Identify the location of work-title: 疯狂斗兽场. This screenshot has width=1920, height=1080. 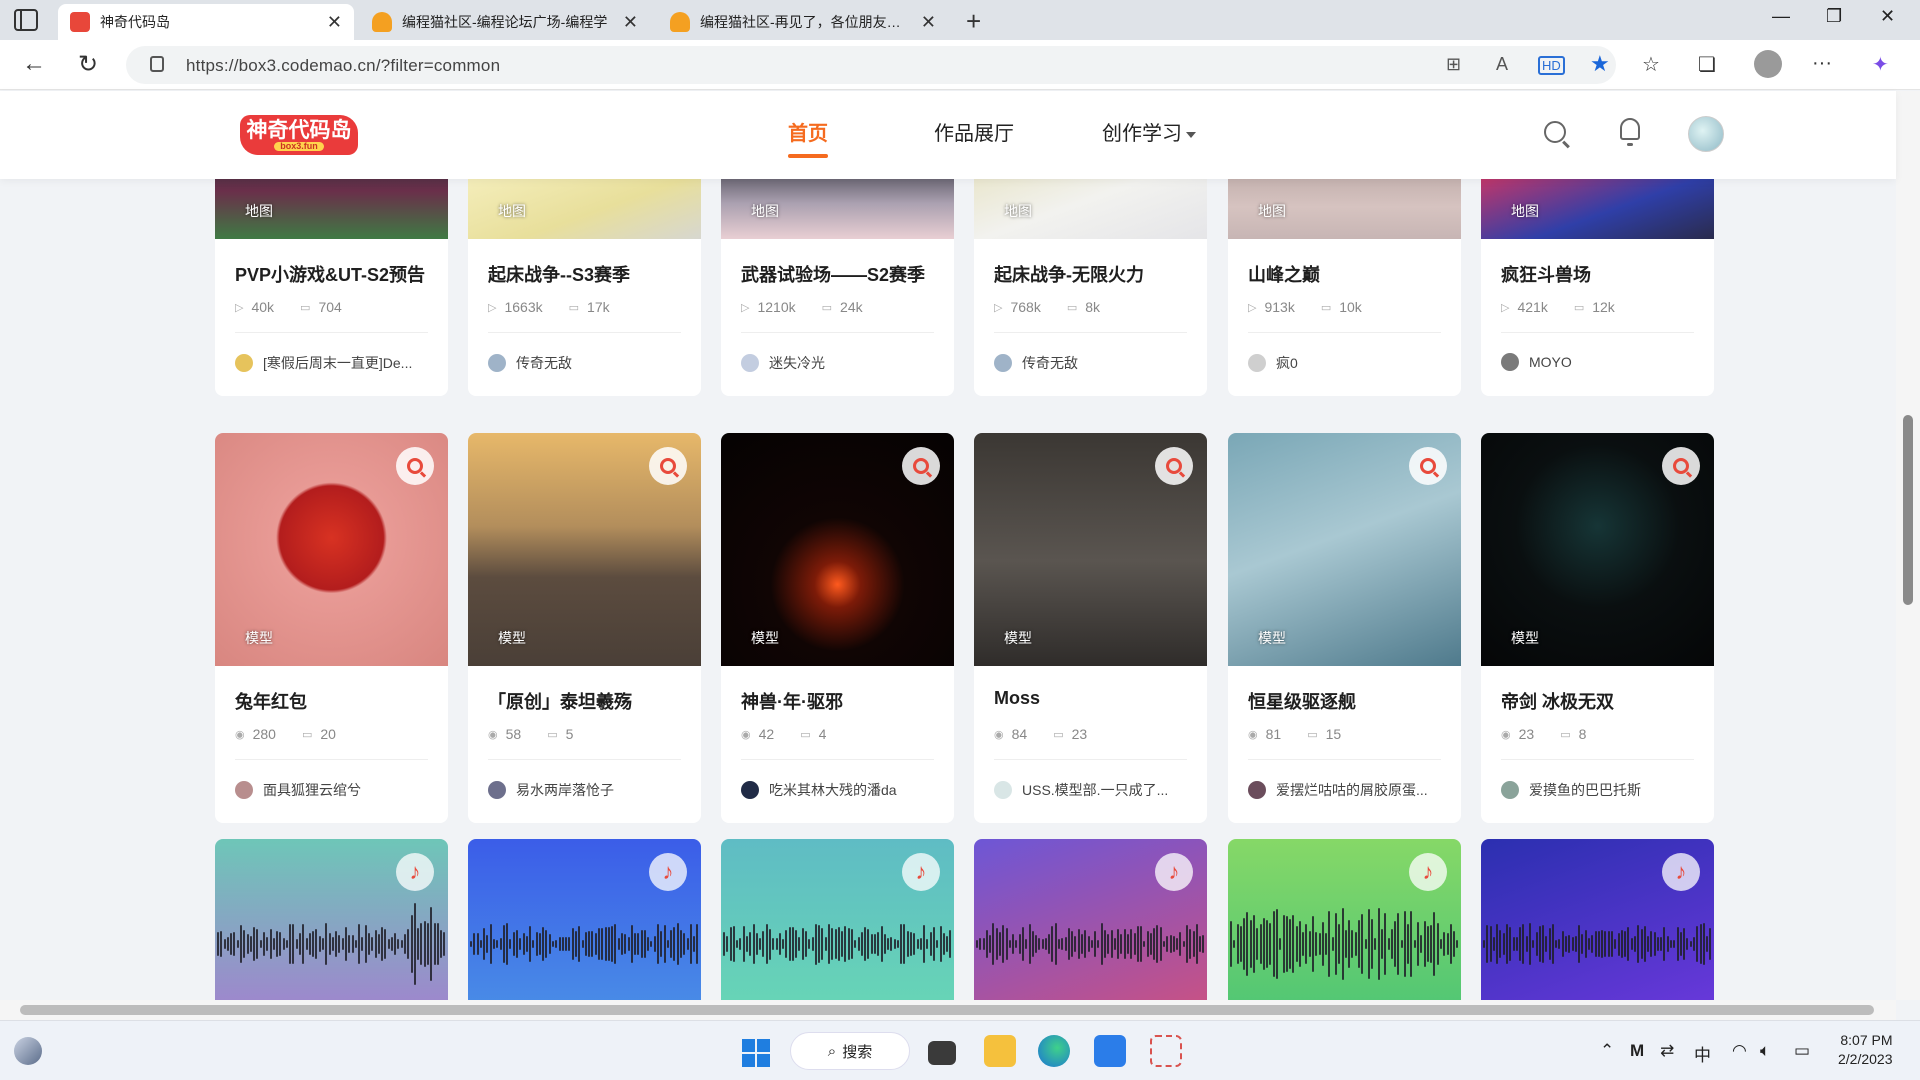
(1546, 274).